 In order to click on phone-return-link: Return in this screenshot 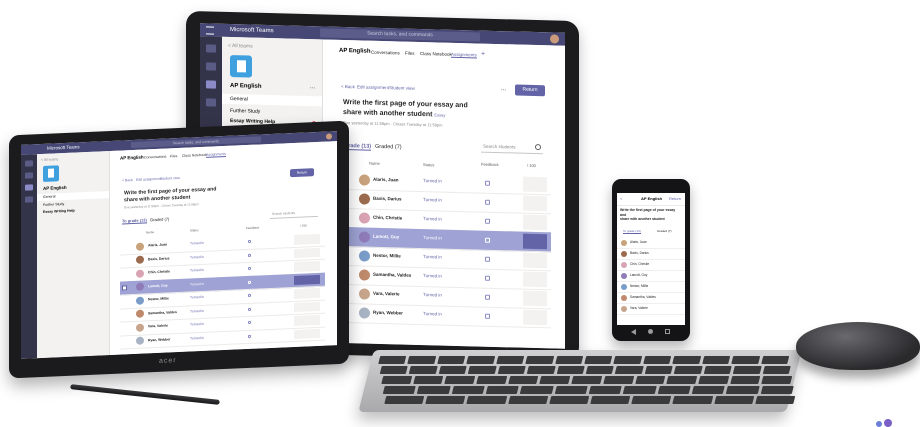, I will do `click(675, 198)`.